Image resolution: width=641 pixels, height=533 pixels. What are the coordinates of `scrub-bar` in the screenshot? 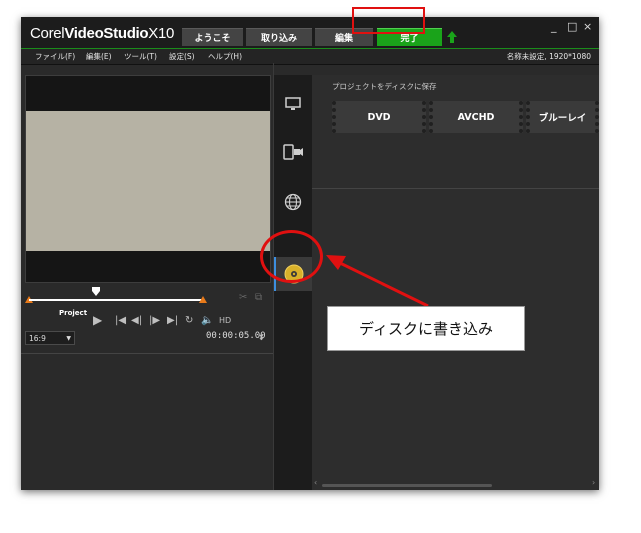 It's located at (116, 300).